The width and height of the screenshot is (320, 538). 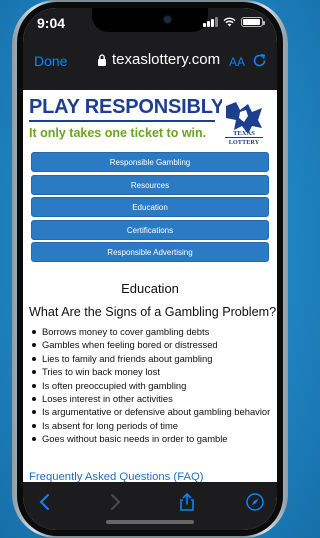 I want to click on safari-top-bar: 9:04 Done texaslottery.com AA, so click(x=150, y=49).